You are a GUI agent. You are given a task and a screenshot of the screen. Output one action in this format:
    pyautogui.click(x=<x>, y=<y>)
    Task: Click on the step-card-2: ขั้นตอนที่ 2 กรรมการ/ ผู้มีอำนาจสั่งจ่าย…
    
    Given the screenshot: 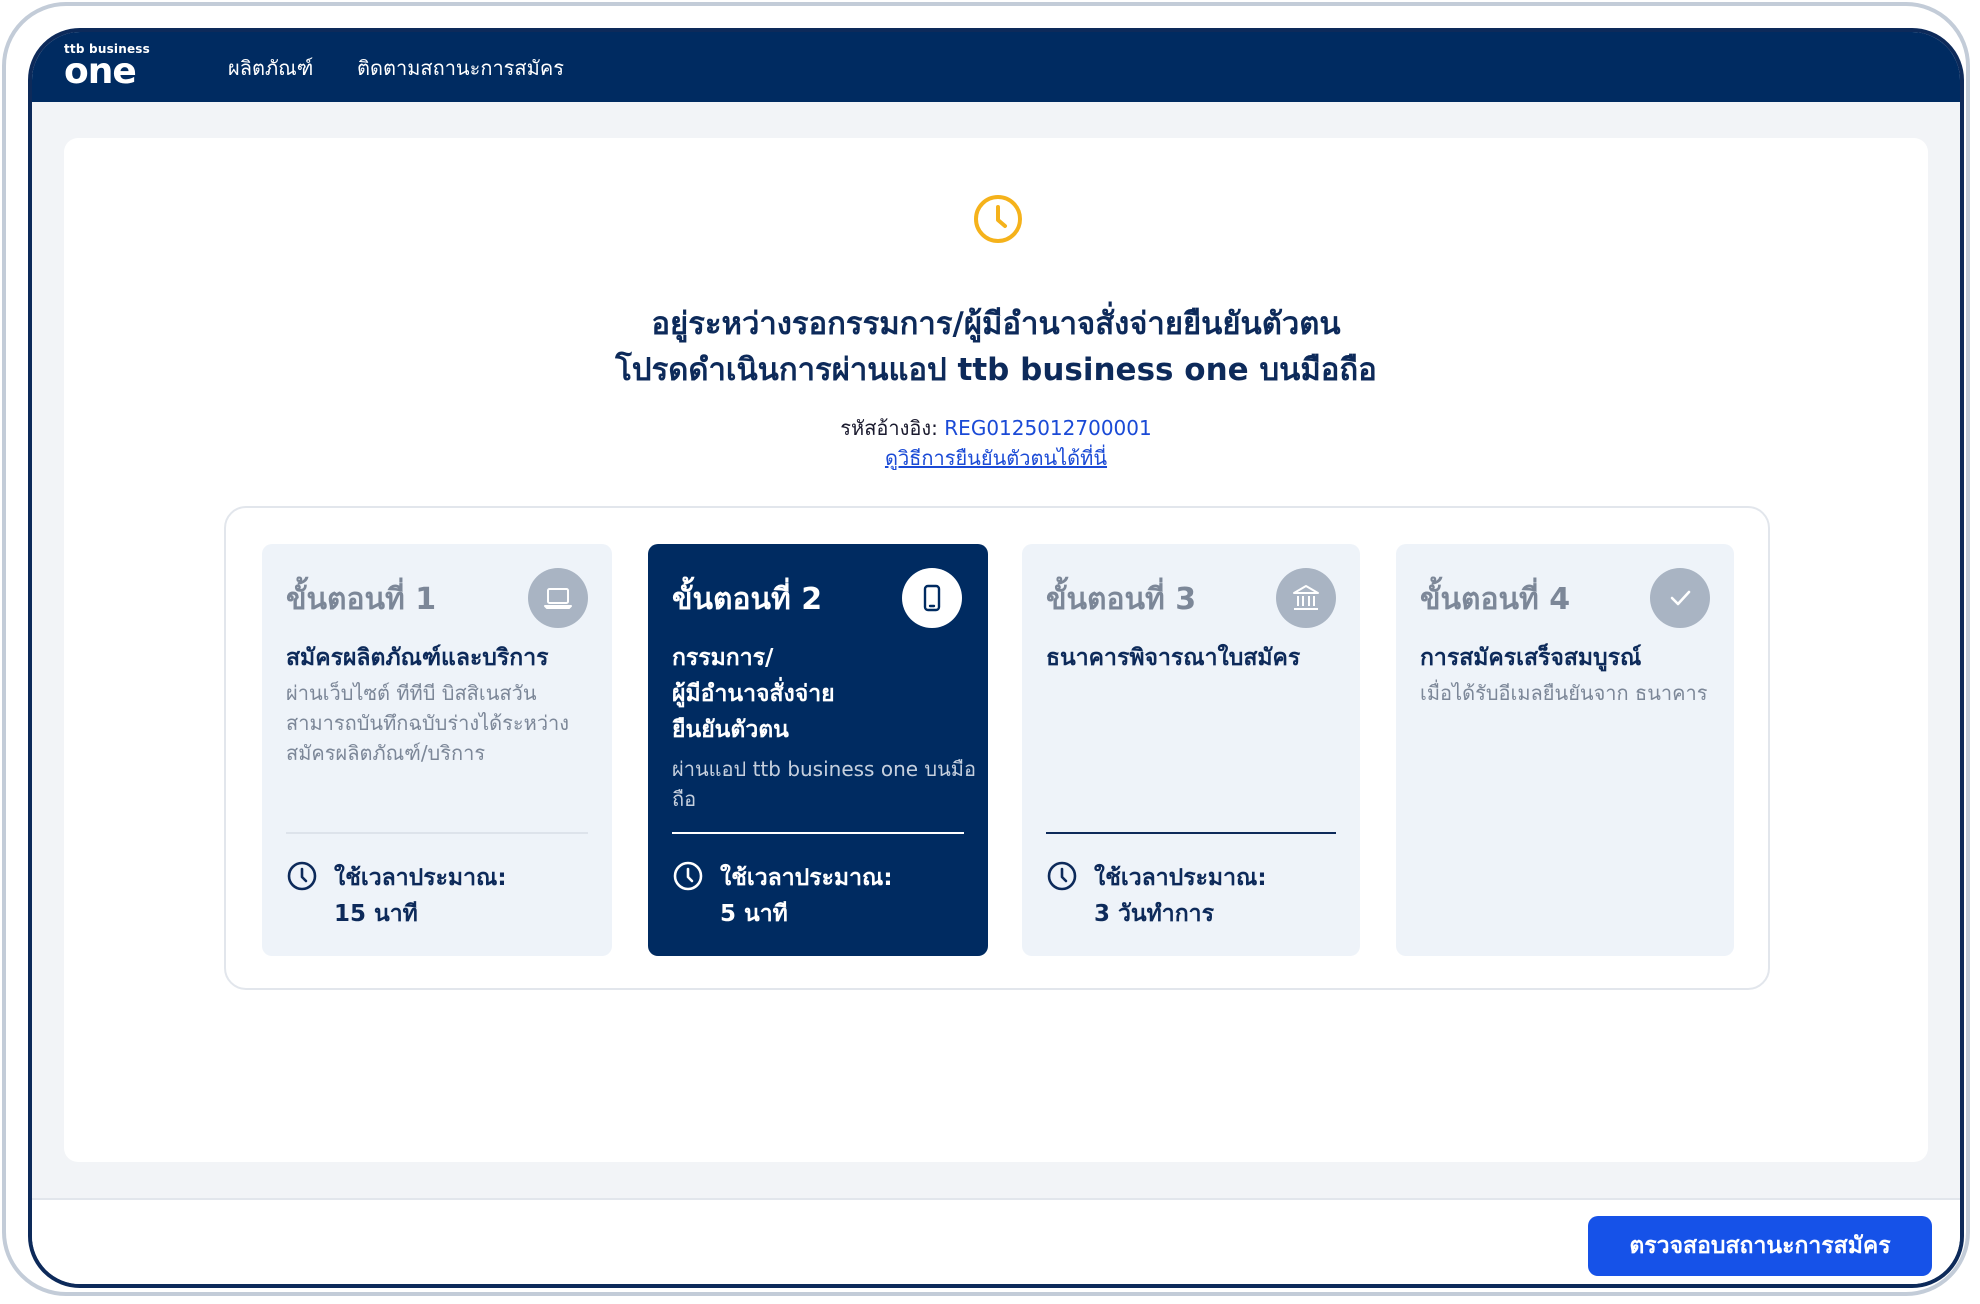 What is the action you would take?
    pyautogui.click(x=818, y=750)
    